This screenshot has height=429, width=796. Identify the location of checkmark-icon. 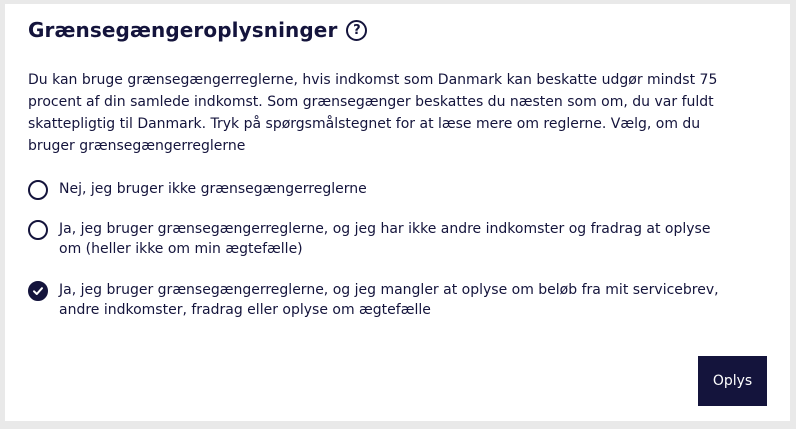
(38, 291).